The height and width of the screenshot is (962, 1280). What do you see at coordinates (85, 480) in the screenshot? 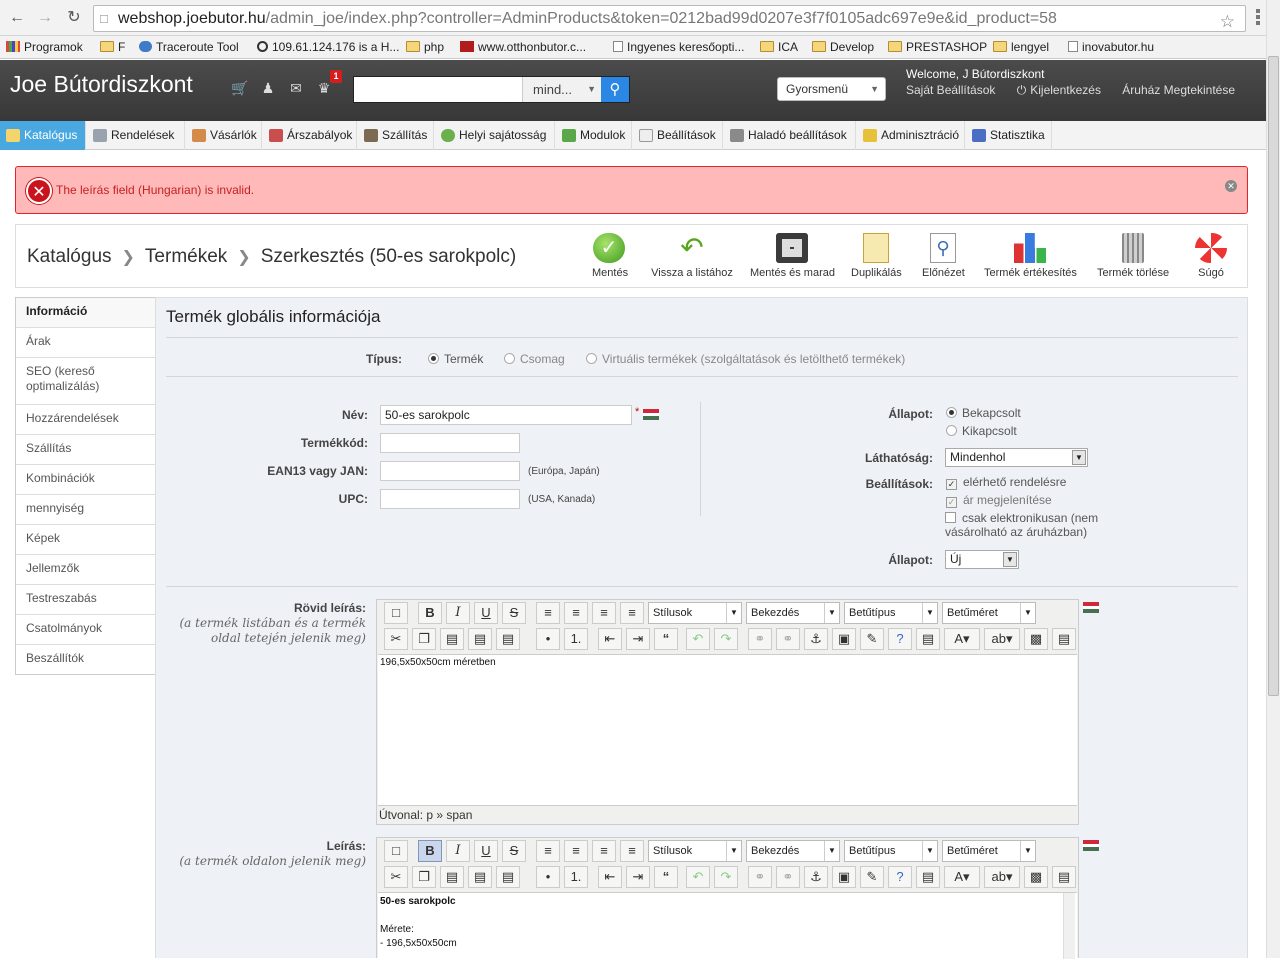
I see `sidebar-item-combinations: Kombinációk` at bounding box center [85, 480].